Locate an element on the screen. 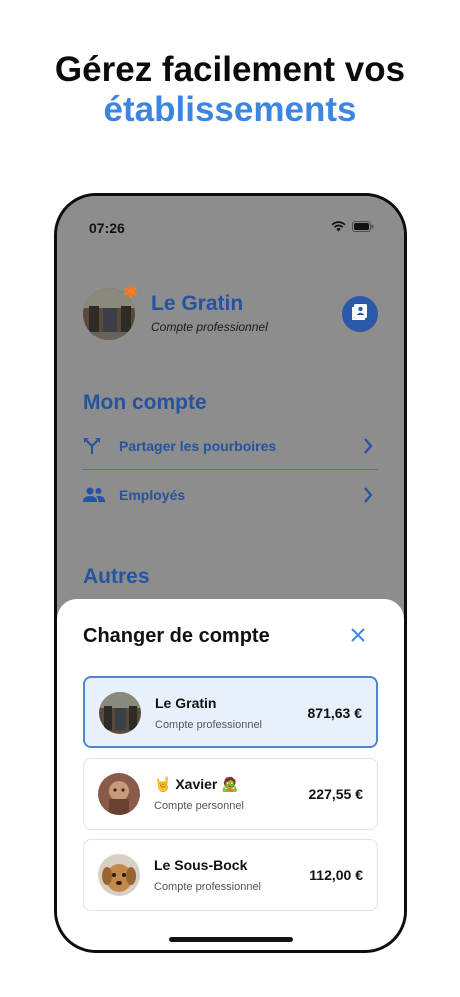 Image resolution: width=460 pixels, height=997 pixels. profile-name: Le Gratin is located at coordinates (197, 303).